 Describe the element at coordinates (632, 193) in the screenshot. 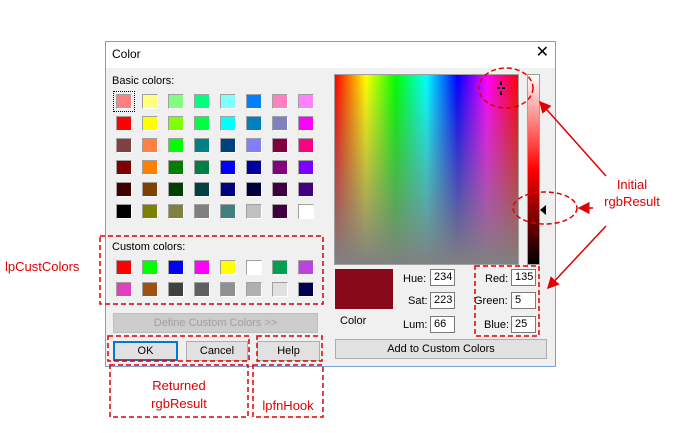

I see `annotation-initial-rgbresult: Initial rgbResult` at that location.